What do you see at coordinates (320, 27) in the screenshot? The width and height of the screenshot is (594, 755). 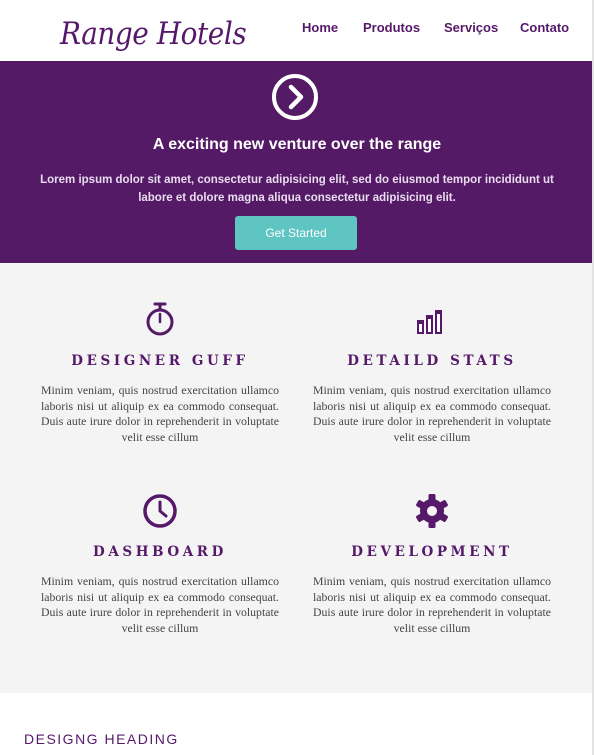 I see `nav-home: Home` at bounding box center [320, 27].